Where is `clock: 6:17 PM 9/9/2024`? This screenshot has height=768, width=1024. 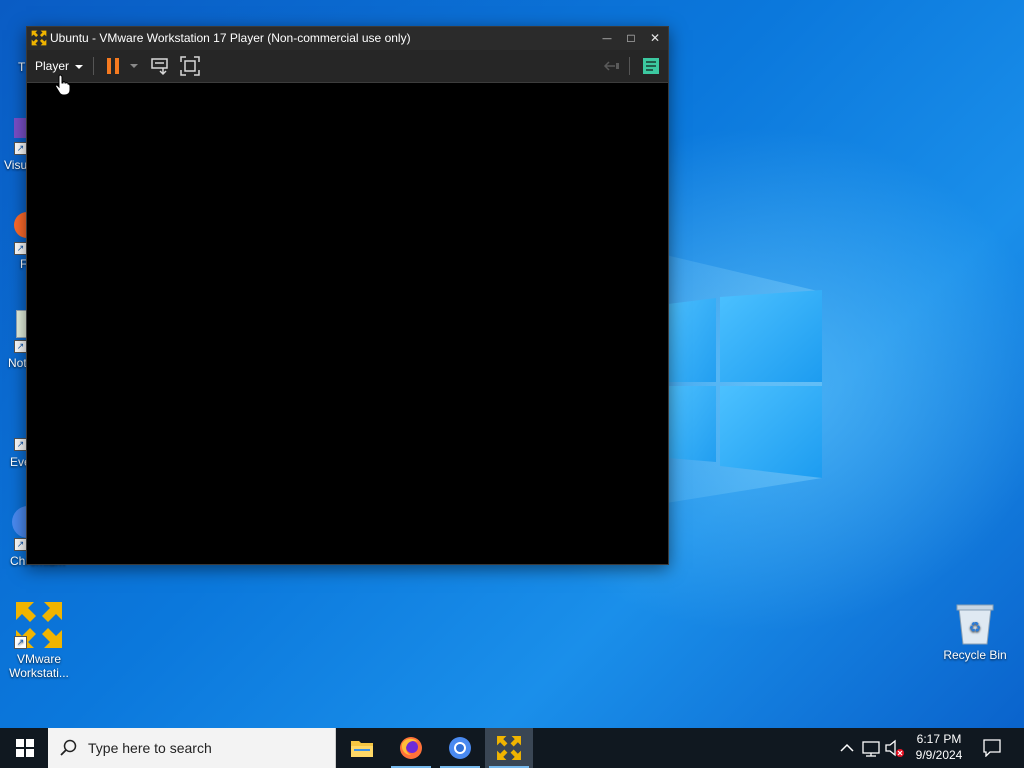
clock: 6:17 PM 9/9/2024 is located at coordinates (939, 747).